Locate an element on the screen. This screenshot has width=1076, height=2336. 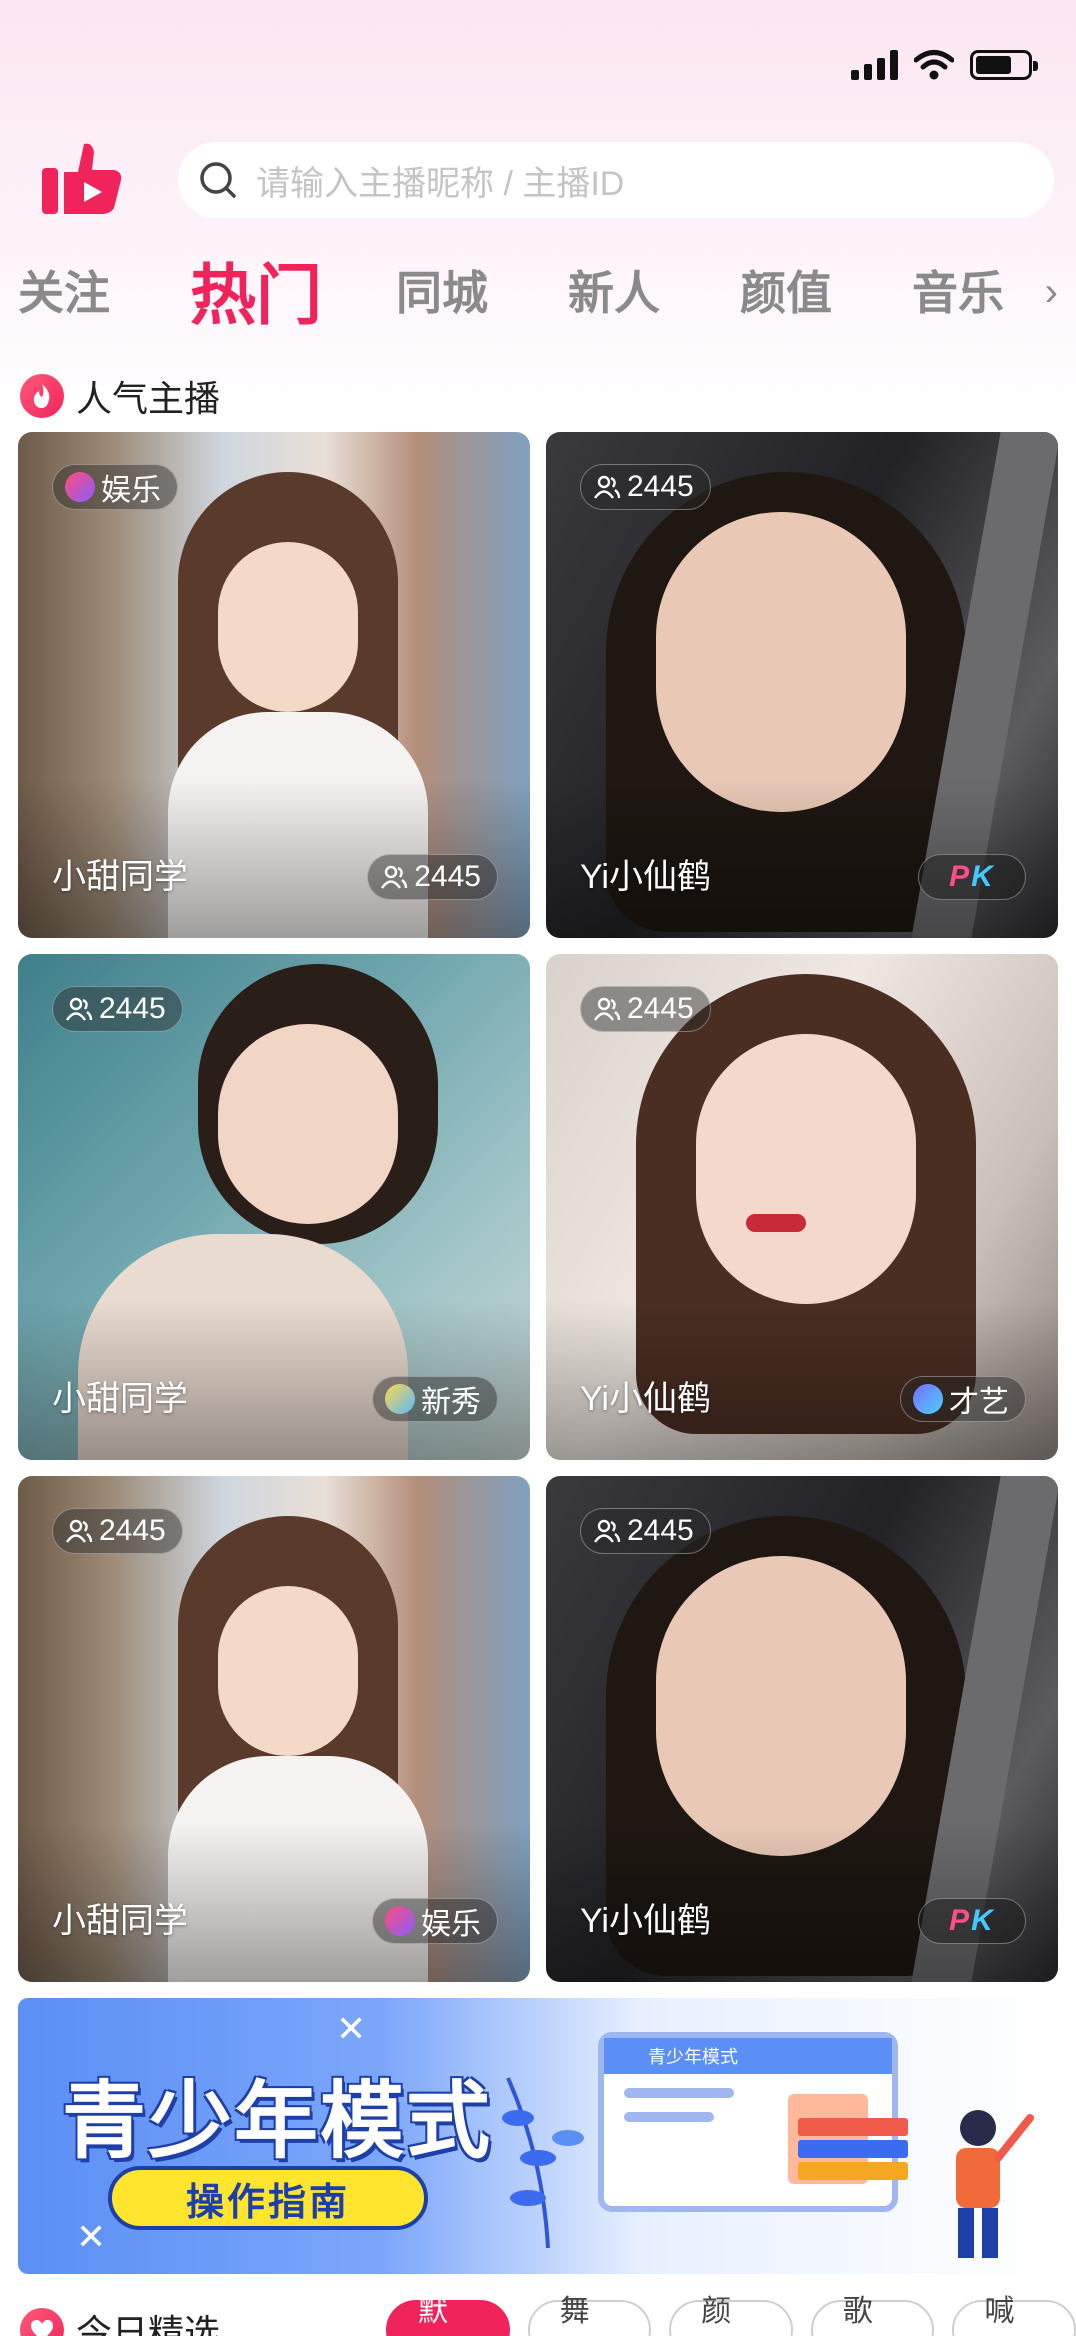
tab-follow: 关注 is located at coordinates (64, 290).